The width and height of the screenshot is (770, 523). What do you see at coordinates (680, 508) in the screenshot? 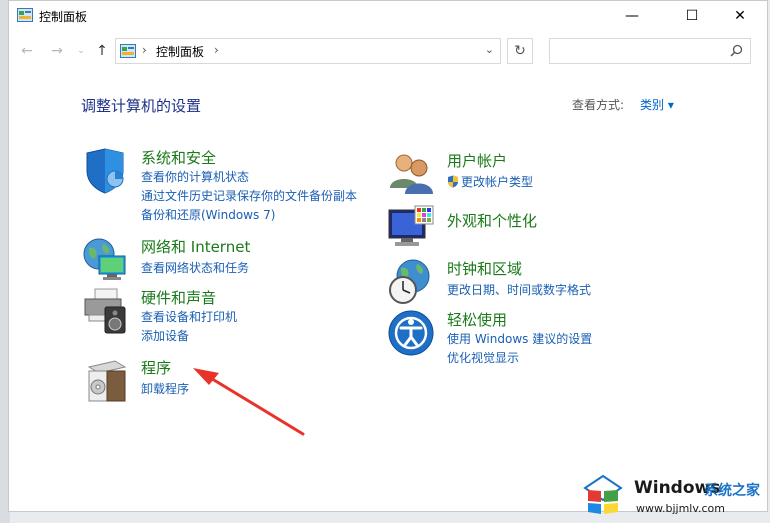
I see `watermark-url: www.bjjmlv.com` at bounding box center [680, 508].